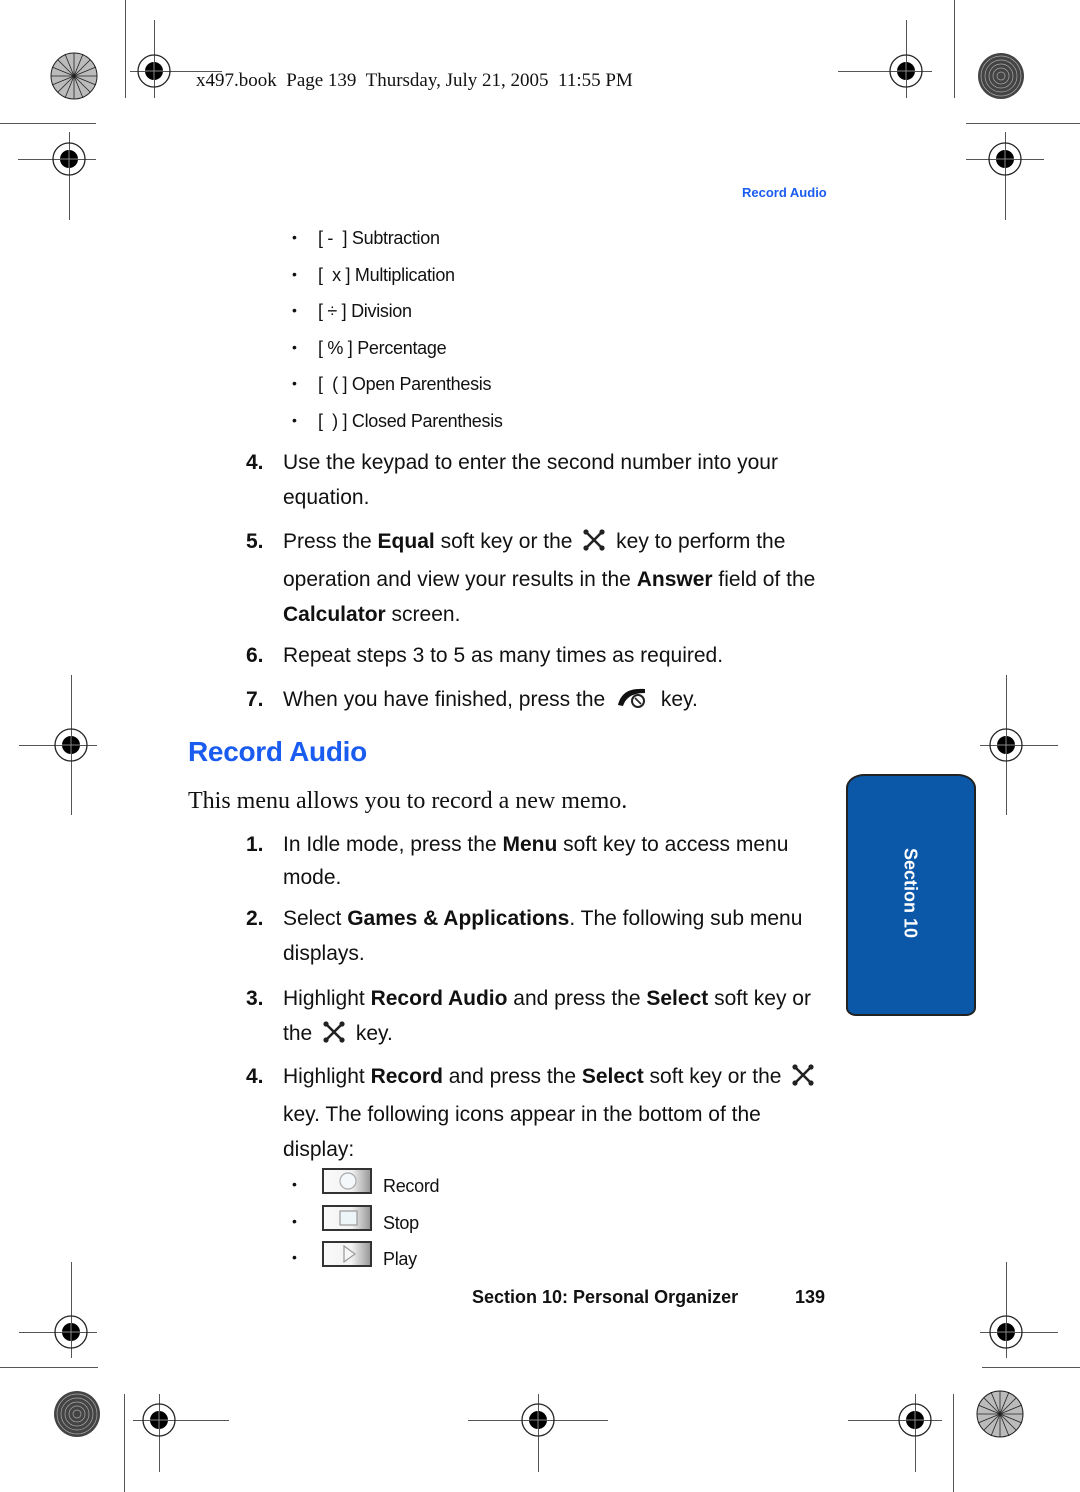  What do you see at coordinates (392, 1183) in the screenshot?
I see `list-item: • Record` at bounding box center [392, 1183].